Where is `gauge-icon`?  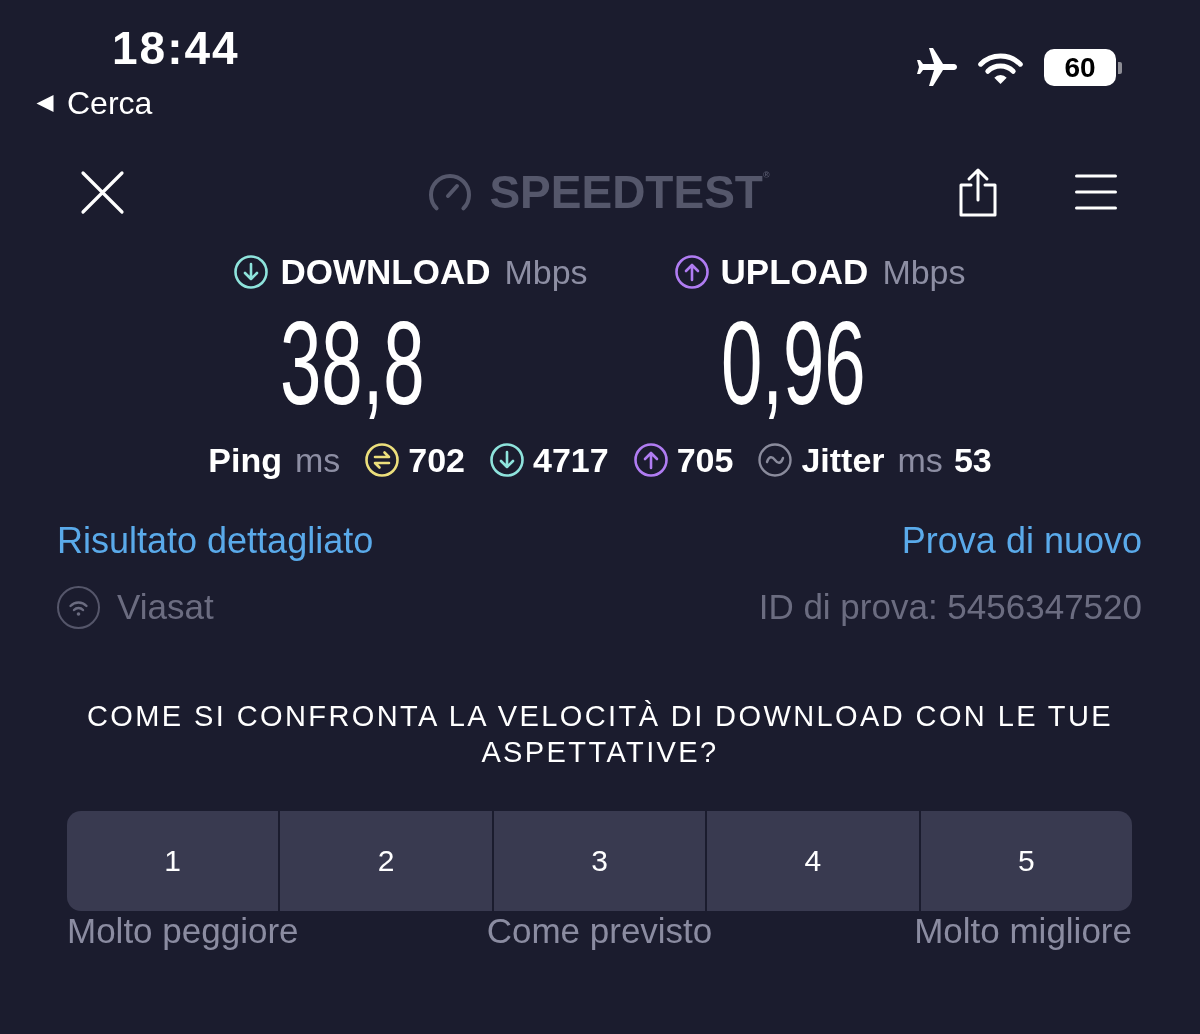
gauge-icon is located at coordinates (450, 192).